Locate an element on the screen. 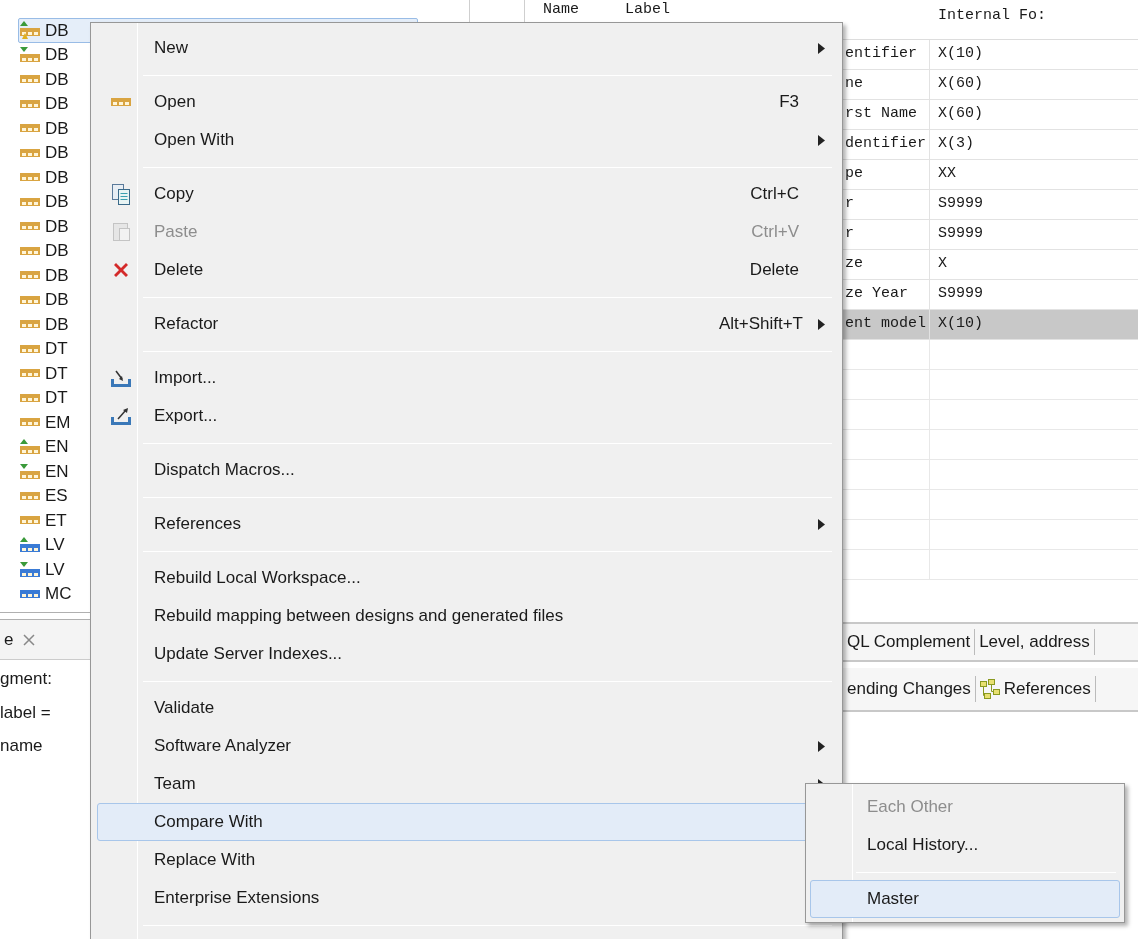 This screenshot has height=939, width=1138. table-cell-text: rst Name is located at coordinates (881, 114).